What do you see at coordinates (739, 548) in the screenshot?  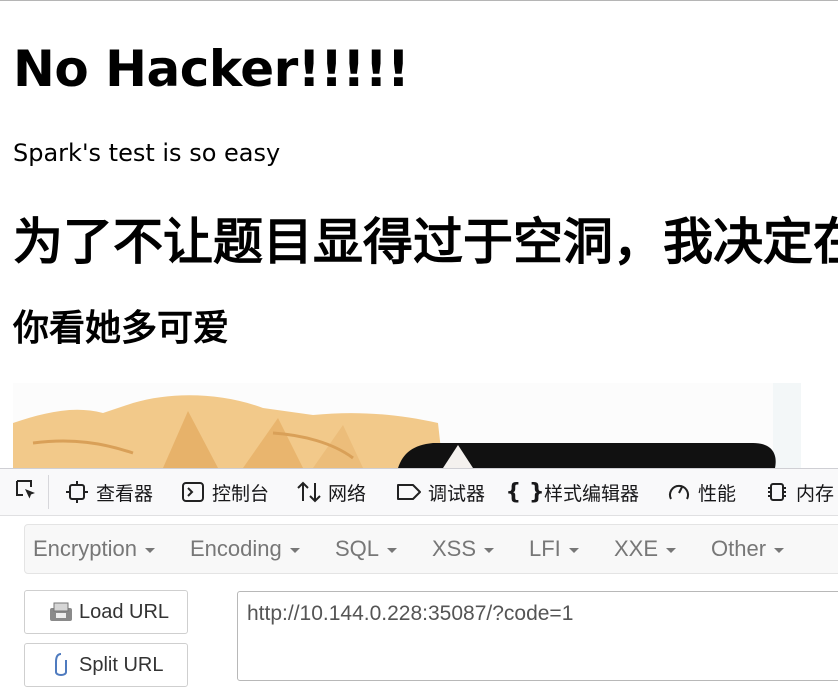 I see `menu-label: Other` at bounding box center [739, 548].